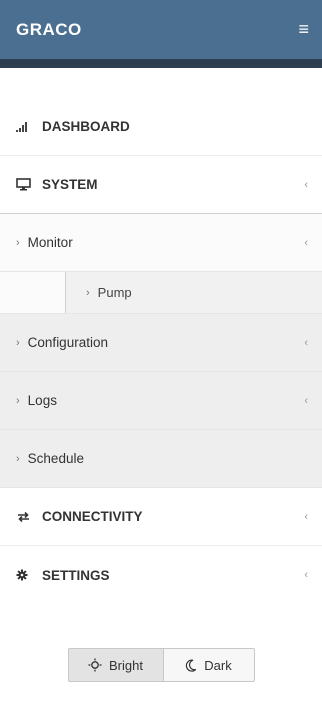 This screenshot has height=719, width=322. Describe the element at coordinates (76, 575) in the screenshot. I see `sidebar-item-label: SETTINGS` at that location.